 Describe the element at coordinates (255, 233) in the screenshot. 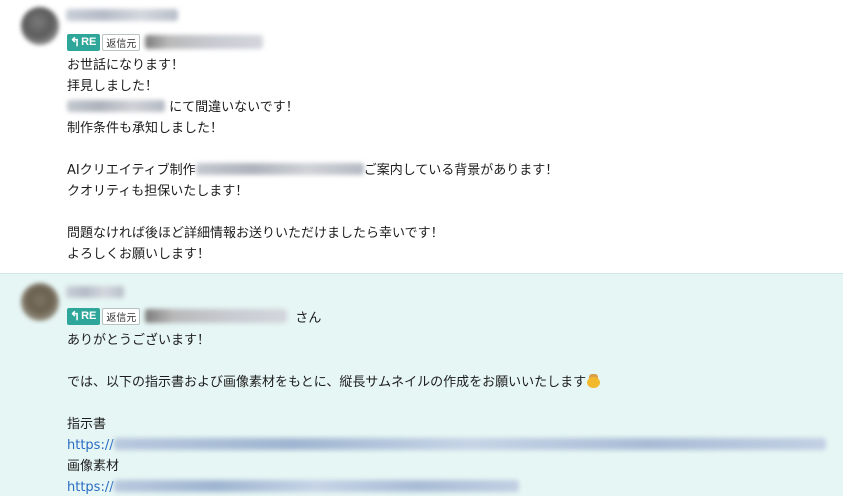

I see `message-line: 問題なければ後ほど詳細情報お送りいただけましたら幸いです！` at that location.